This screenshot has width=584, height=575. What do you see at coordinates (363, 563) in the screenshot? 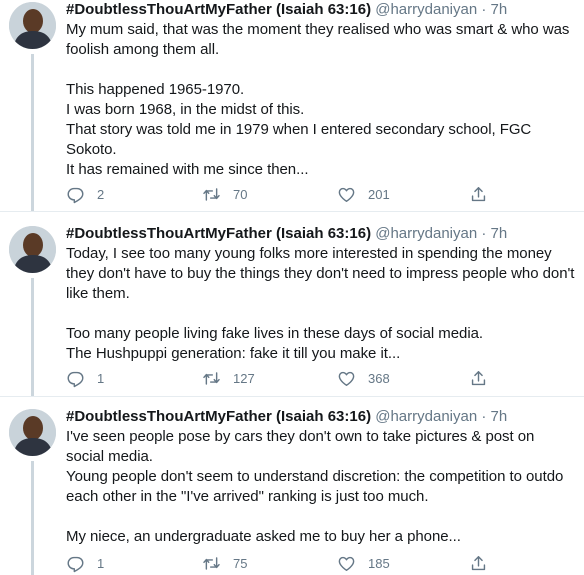
I see `like-button: 185` at bounding box center [363, 563].